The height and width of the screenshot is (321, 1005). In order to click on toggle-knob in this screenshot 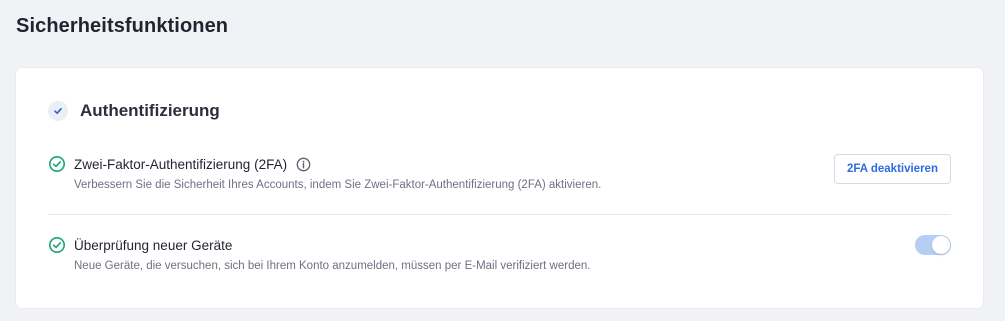, I will do `click(941, 245)`.